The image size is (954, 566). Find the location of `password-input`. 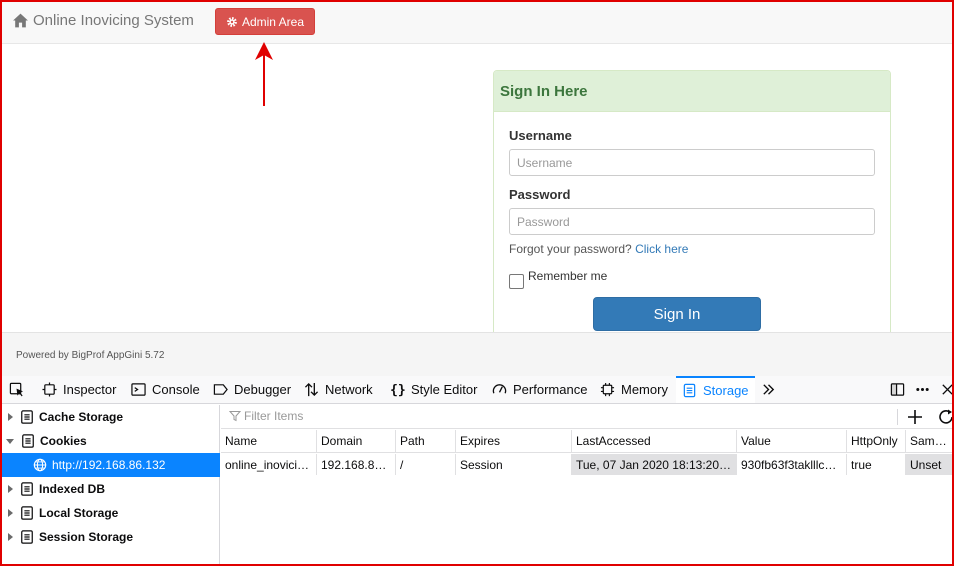

password-input is located at coordinates (692, 221).